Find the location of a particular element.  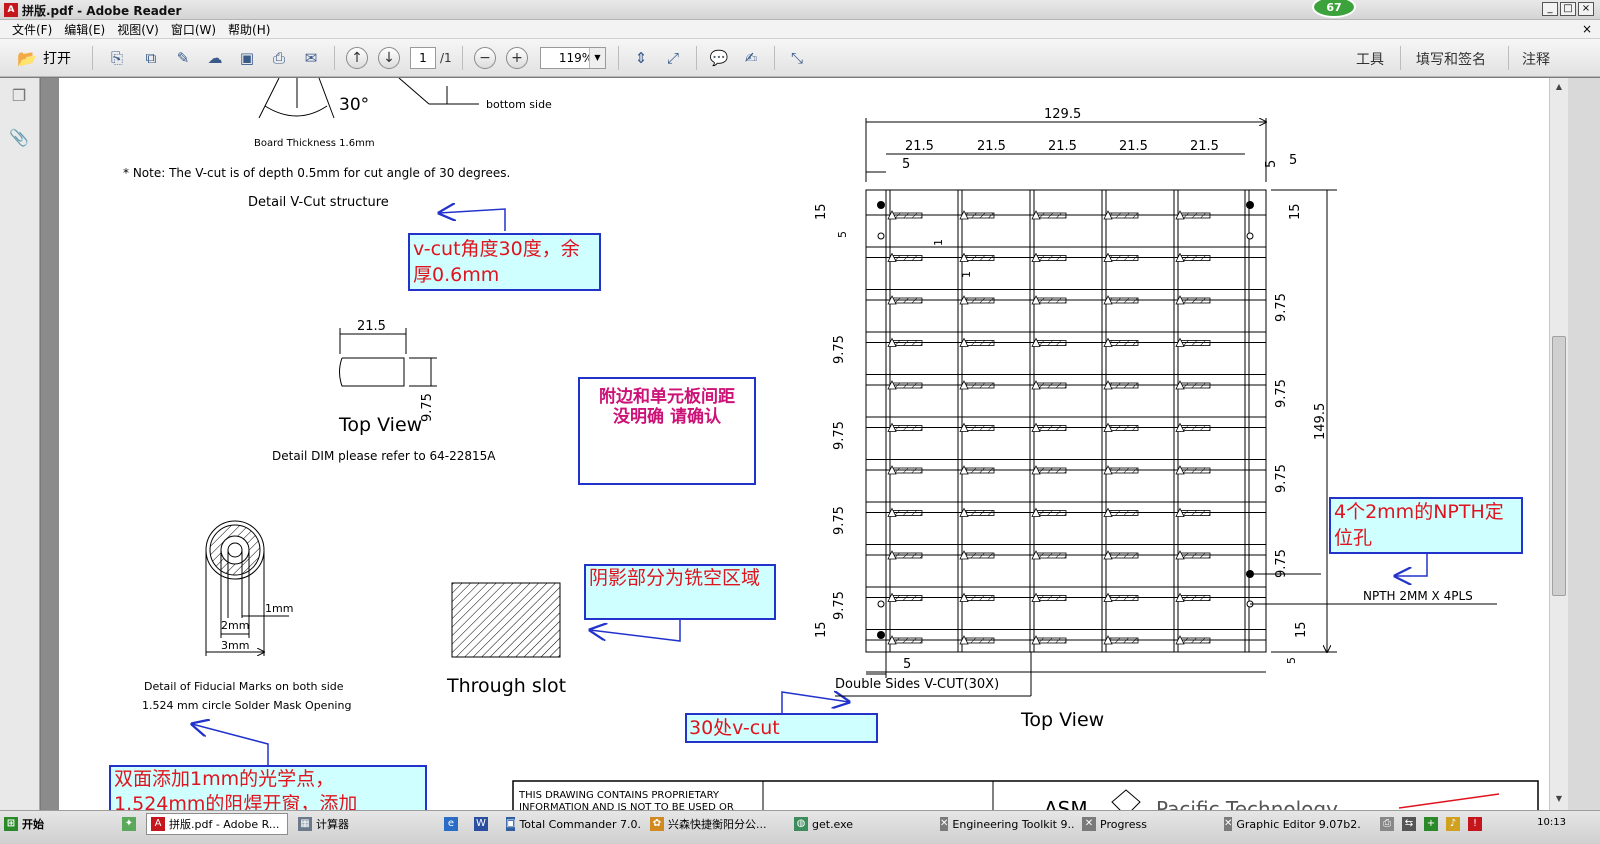

upload-cloud-icon: ☁ is located at coordinates (215, 58).